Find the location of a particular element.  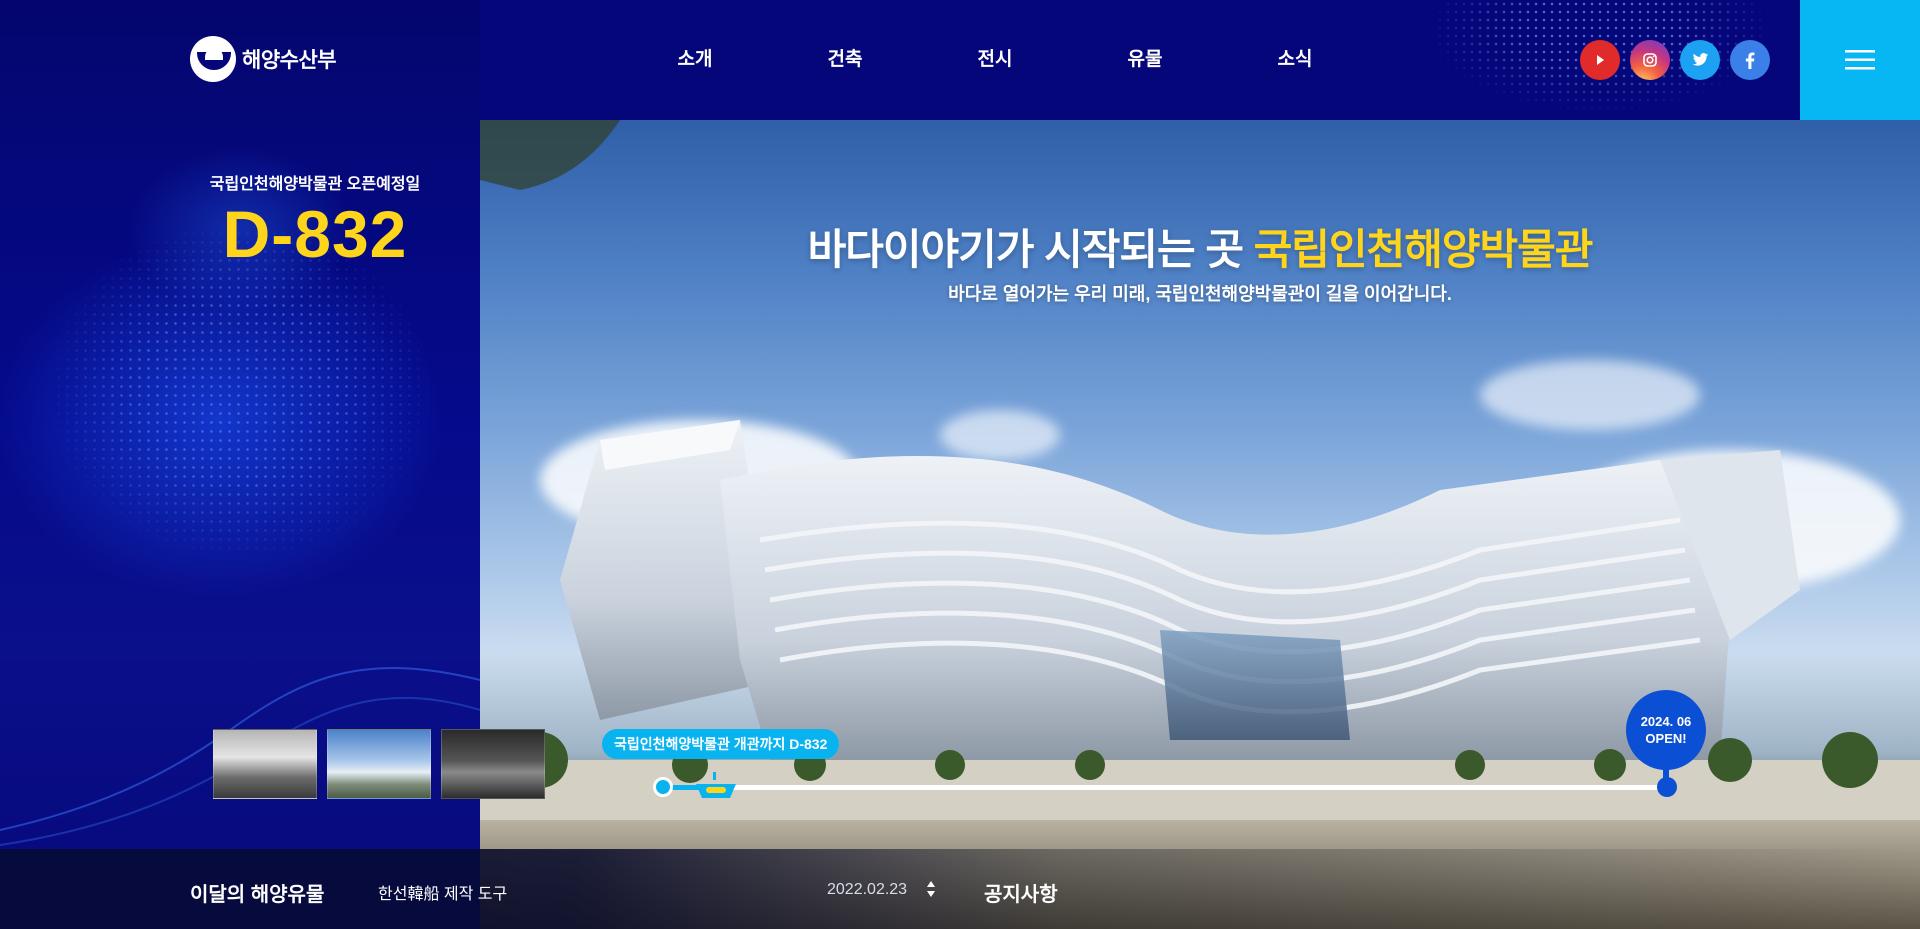

logo-text: 해양수산부 is located at coordinates (289, 60).